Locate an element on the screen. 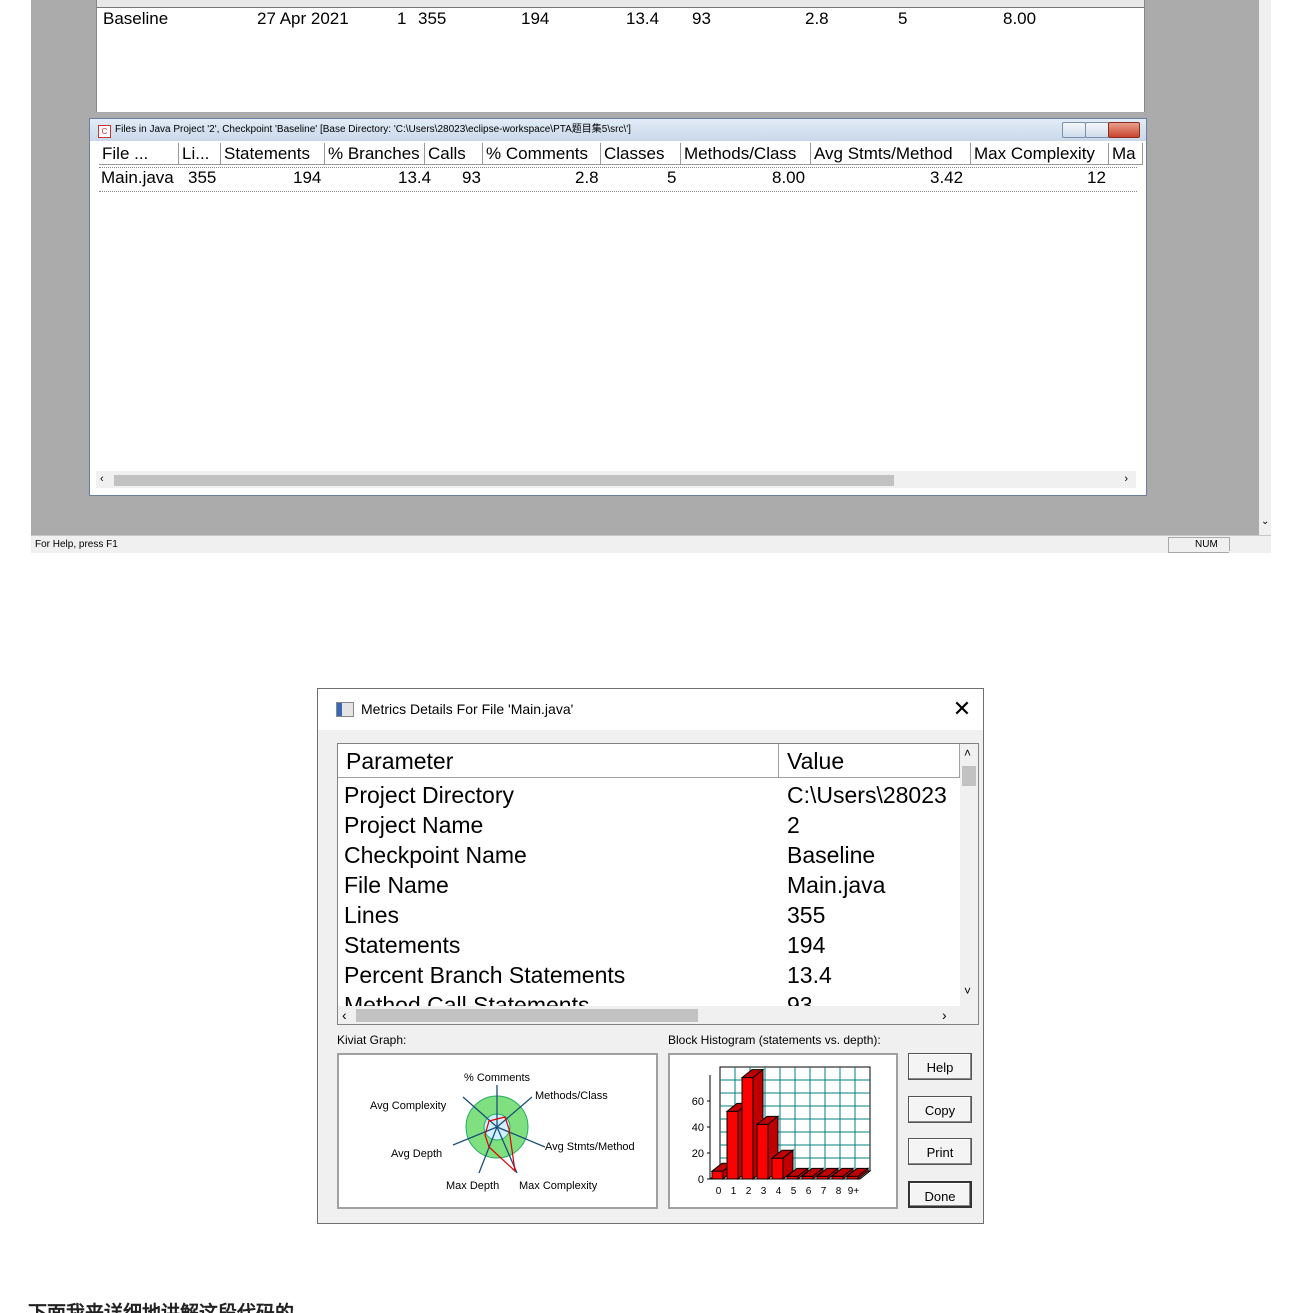 This screenshot has width=1308, height=1313. kiviat-axis-label: % Comments is located at coordinates (497, 1078).